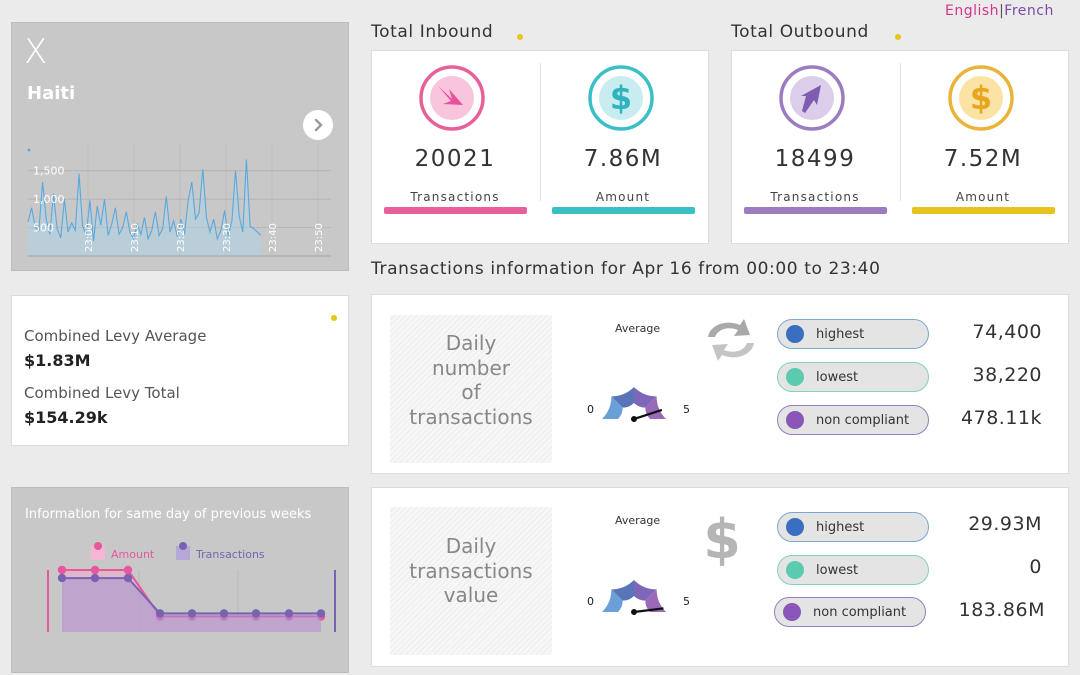  I want to click on legend-amount-dot, so click(98, 546).